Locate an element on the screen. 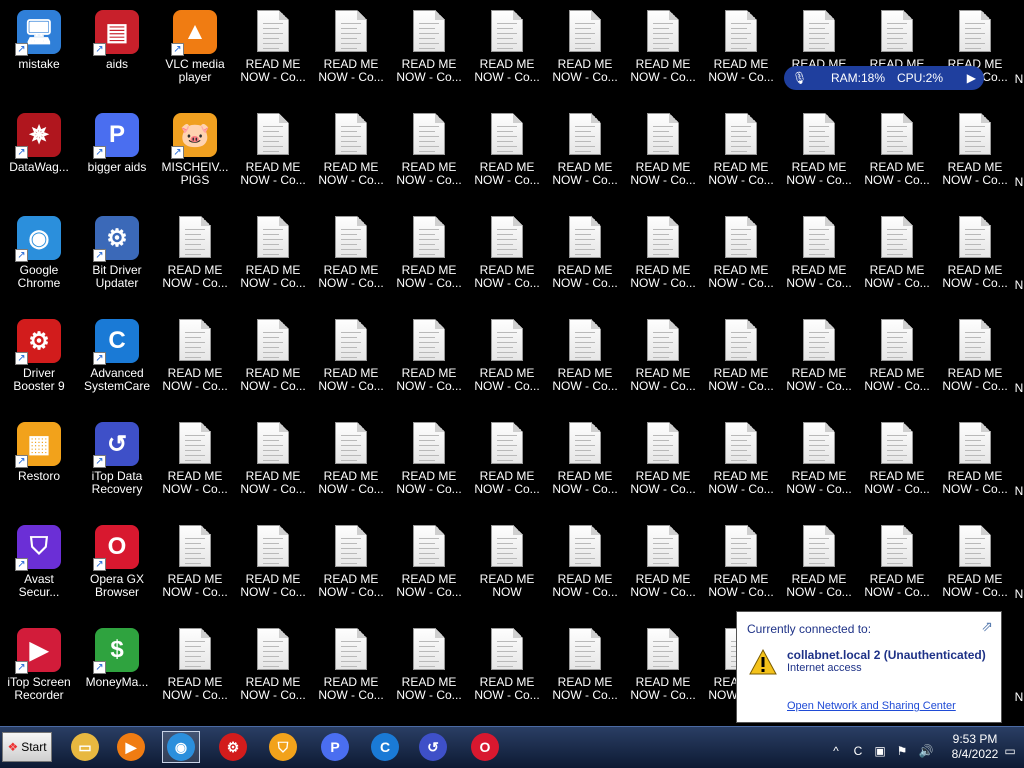 The height and width of the screenshot is (768, 1024). taskbar-app-button: P is located at coordinates (335, 747).